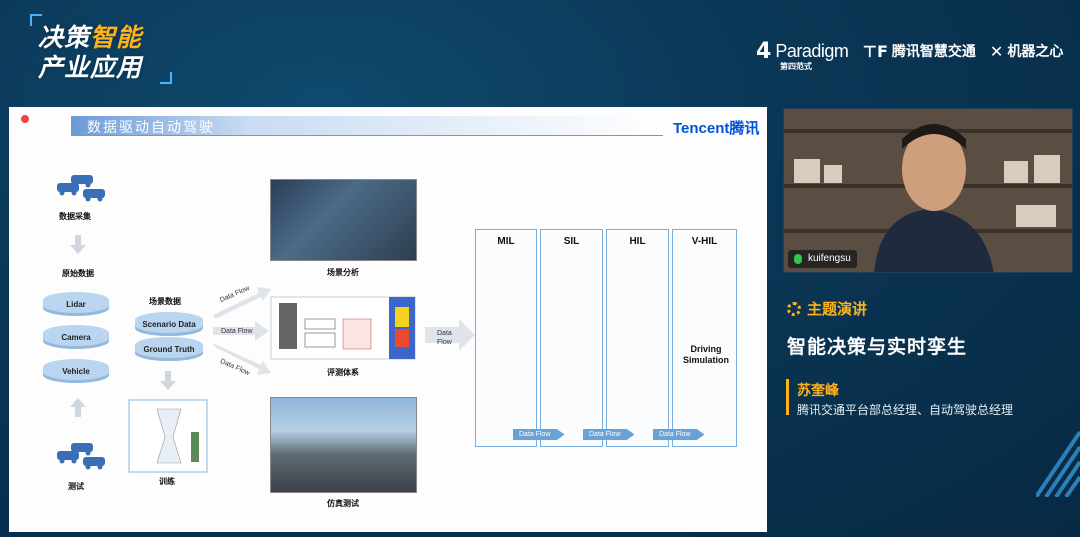 The height and width of the screenshot is (537, 1080). What do you see at coordinates (539, 434) in the screenshot?
I see `data-flow-bottom-1: Data Flow` at bounding box center [539, 434].